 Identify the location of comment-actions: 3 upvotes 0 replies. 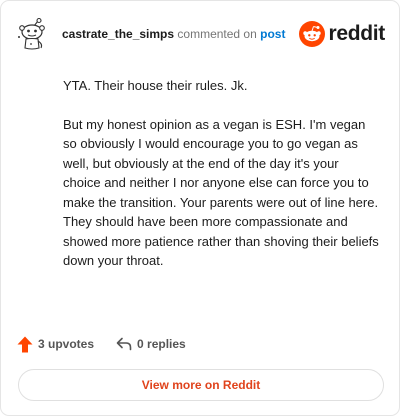
(101, 344).